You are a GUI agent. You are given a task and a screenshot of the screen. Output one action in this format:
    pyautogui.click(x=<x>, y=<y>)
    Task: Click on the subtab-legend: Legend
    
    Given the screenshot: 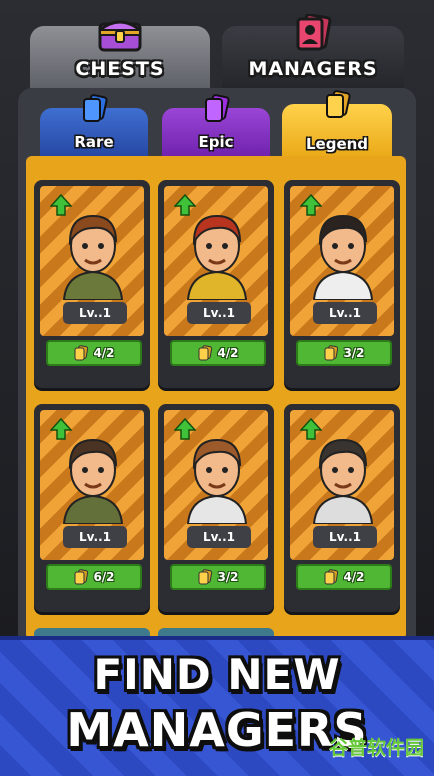 What is the action you would take?
    pyautogui.click(x=337, y=125)
    